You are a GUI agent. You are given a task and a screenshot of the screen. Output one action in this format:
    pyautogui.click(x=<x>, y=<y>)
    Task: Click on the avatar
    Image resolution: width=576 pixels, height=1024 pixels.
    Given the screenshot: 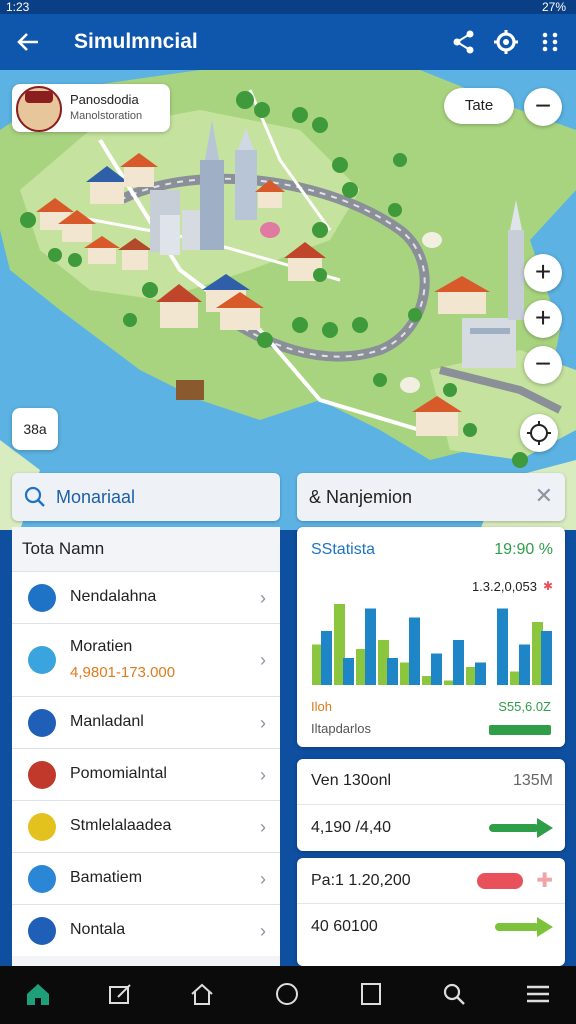 What is the action you would take?
    pyautogui.click(x=39, y=109)
    